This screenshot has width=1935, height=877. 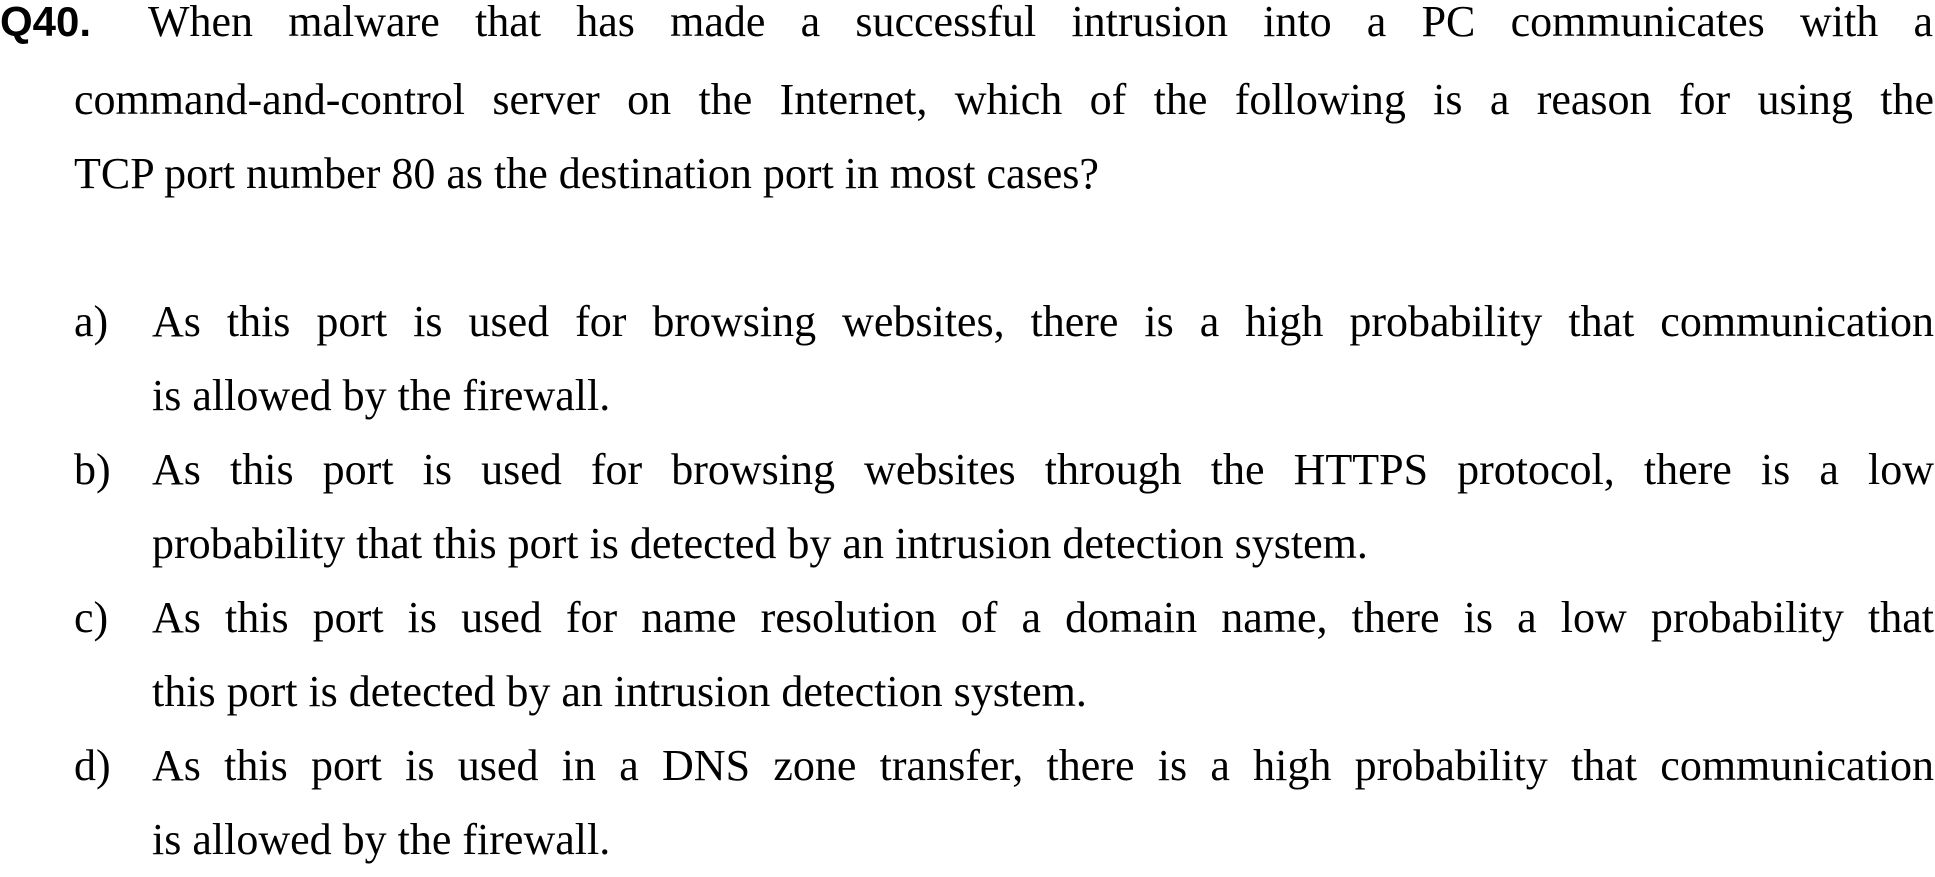 What do you see at coordinates (381, 395) in the screenshot?
I see `option-a-text-line-2: is allowed by the firewall.` at bounding box center [381, 395].